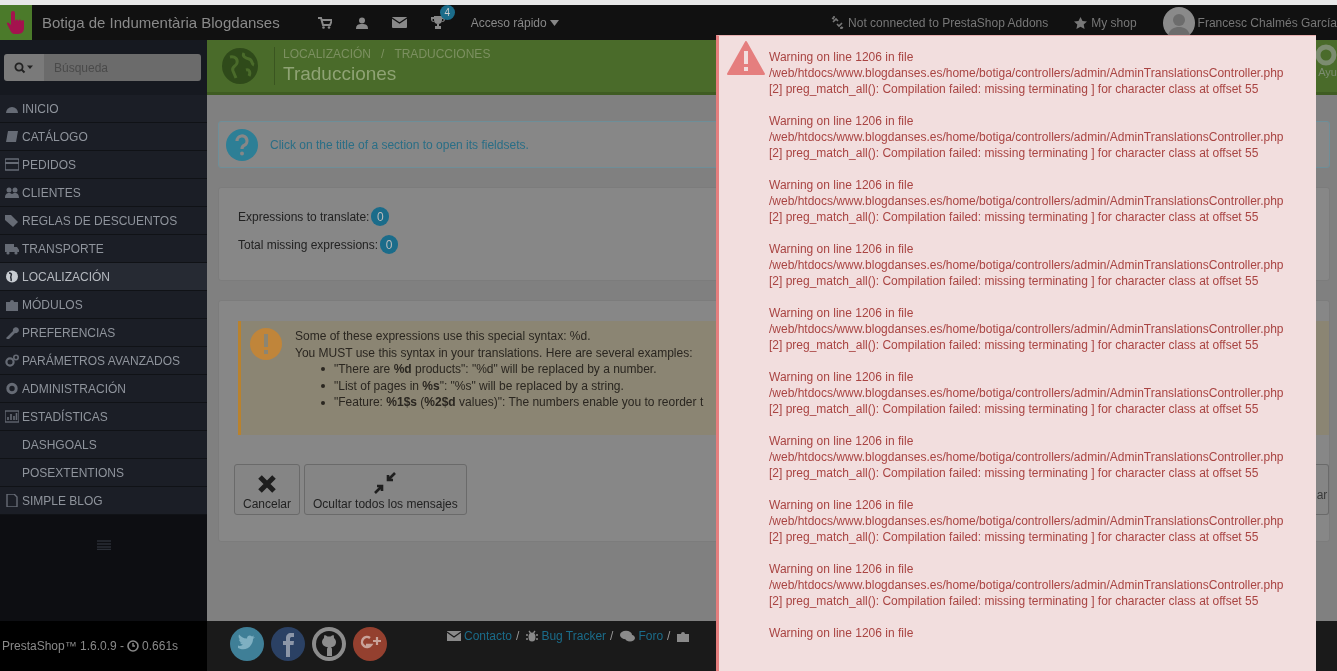 The image size is (1337, 671). Describe the element at coordinates (308, 244) in the screenshot. I see `stat-label: Total missing expressions:` at that location.